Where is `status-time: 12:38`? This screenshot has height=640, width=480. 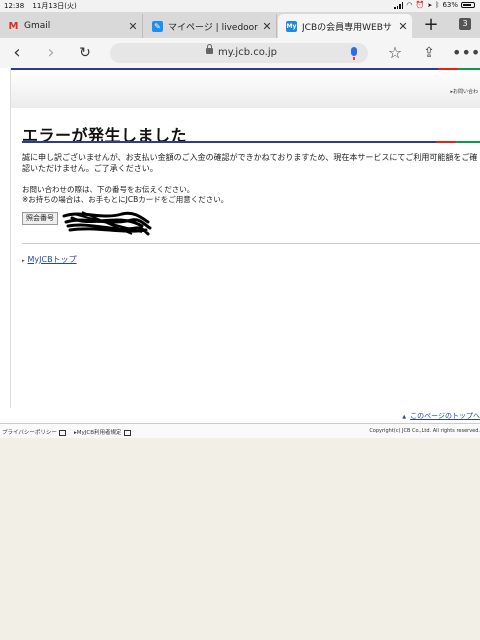 status-time: 12:38 is located at coordinates (14, 6).